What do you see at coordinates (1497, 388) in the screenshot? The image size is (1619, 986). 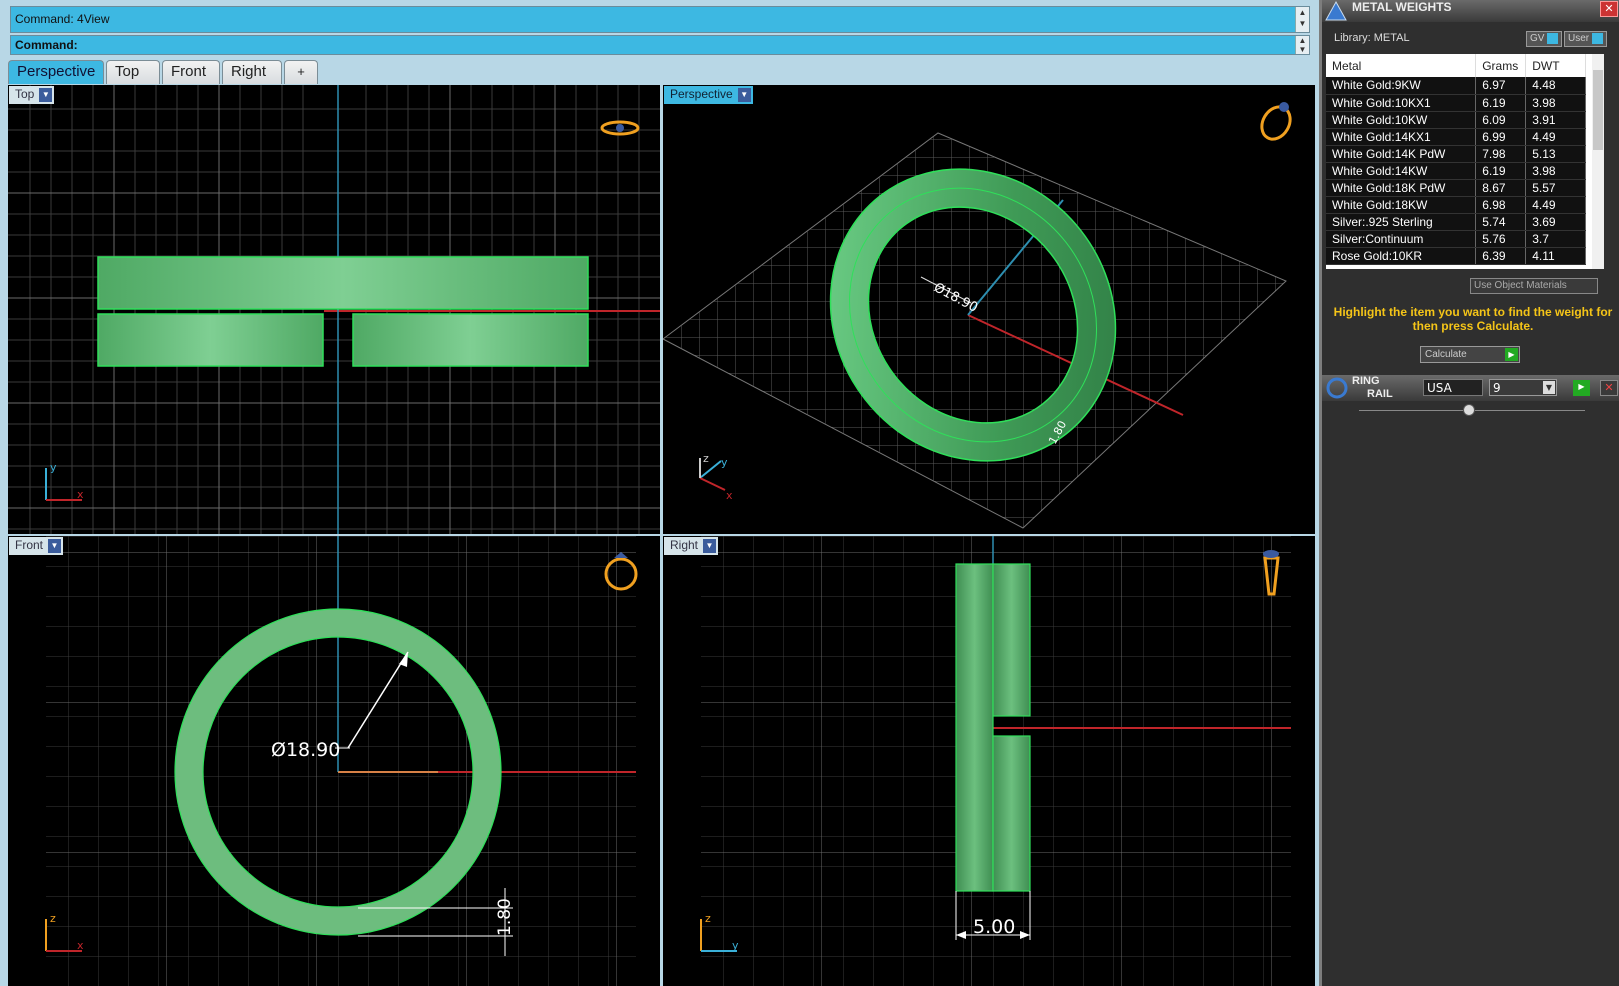 I see `ring-size-value: 9` at bounding box center [1497, 388].